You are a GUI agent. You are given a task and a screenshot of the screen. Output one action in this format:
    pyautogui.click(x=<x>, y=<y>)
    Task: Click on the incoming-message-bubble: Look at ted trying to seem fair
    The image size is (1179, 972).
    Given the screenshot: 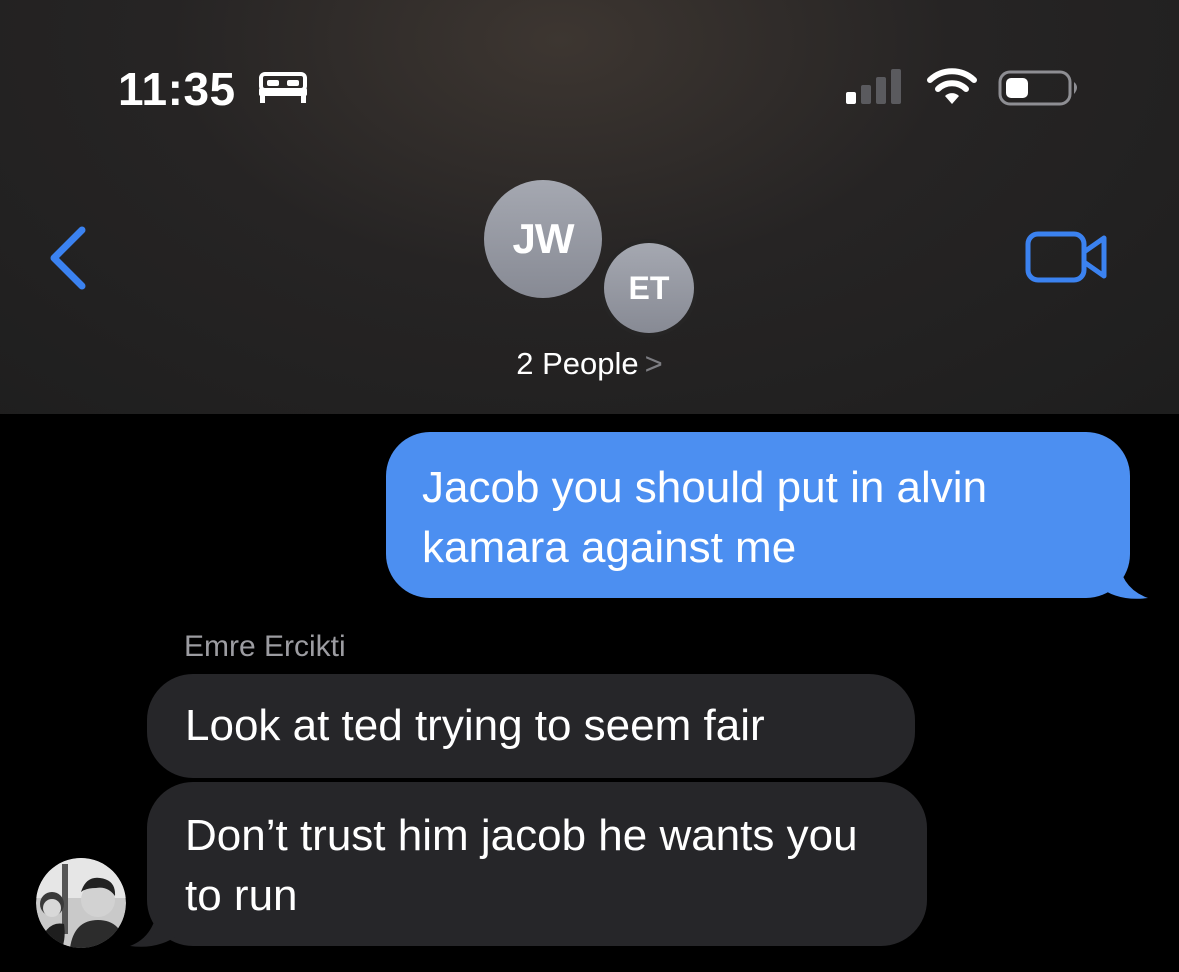 What is the action you would take?
    pyautogui.click(x=531, y=726)
    